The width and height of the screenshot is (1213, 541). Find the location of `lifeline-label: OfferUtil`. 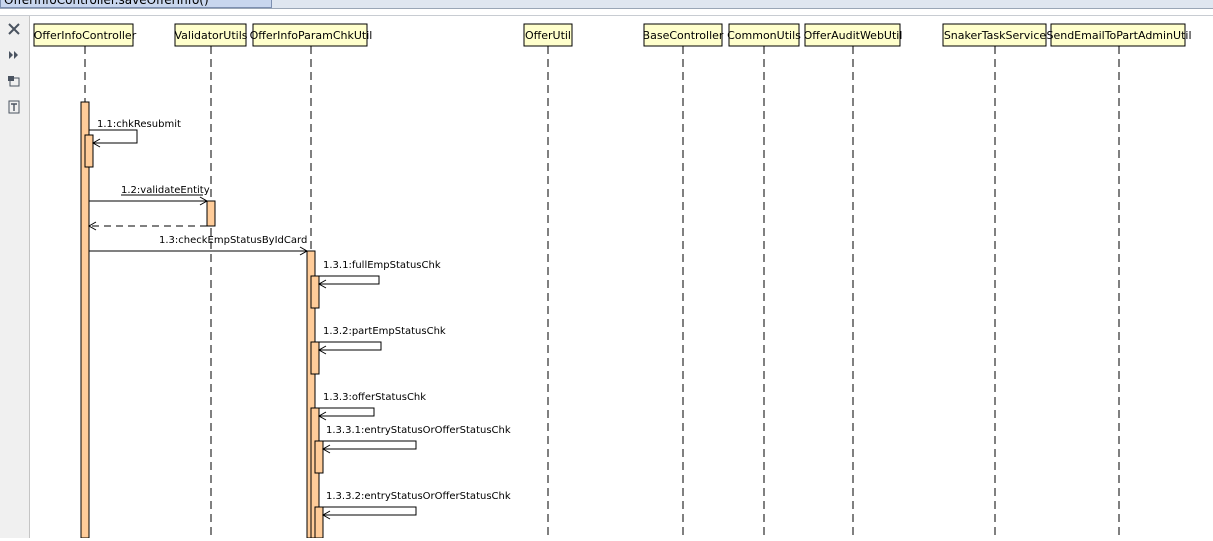

lifeline-label: OfferUtil is located at coordinates (548, 35).